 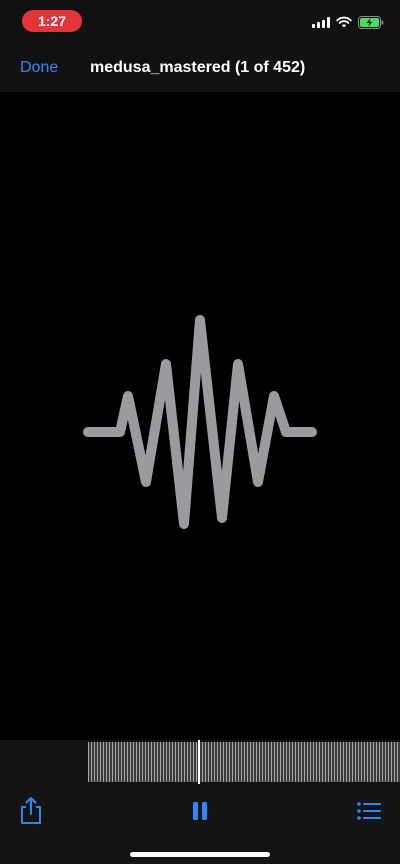 I want to click on audio-scrubber, so click(x=244, y=762).